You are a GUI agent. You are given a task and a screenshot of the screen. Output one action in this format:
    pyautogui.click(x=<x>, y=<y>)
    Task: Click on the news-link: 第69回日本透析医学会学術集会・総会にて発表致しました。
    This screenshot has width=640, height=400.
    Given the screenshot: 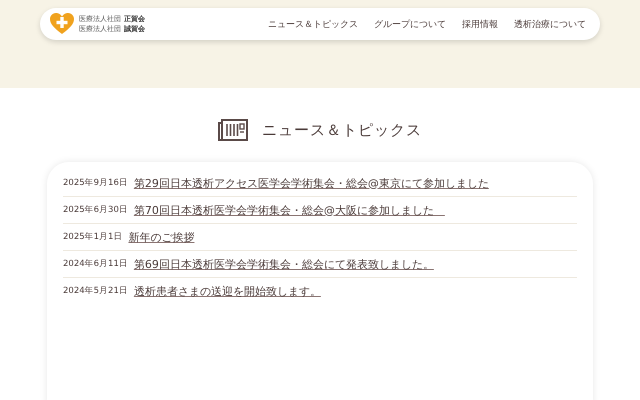 What is the action you would take?
    pyautogui.click(x=284, y=264)
    